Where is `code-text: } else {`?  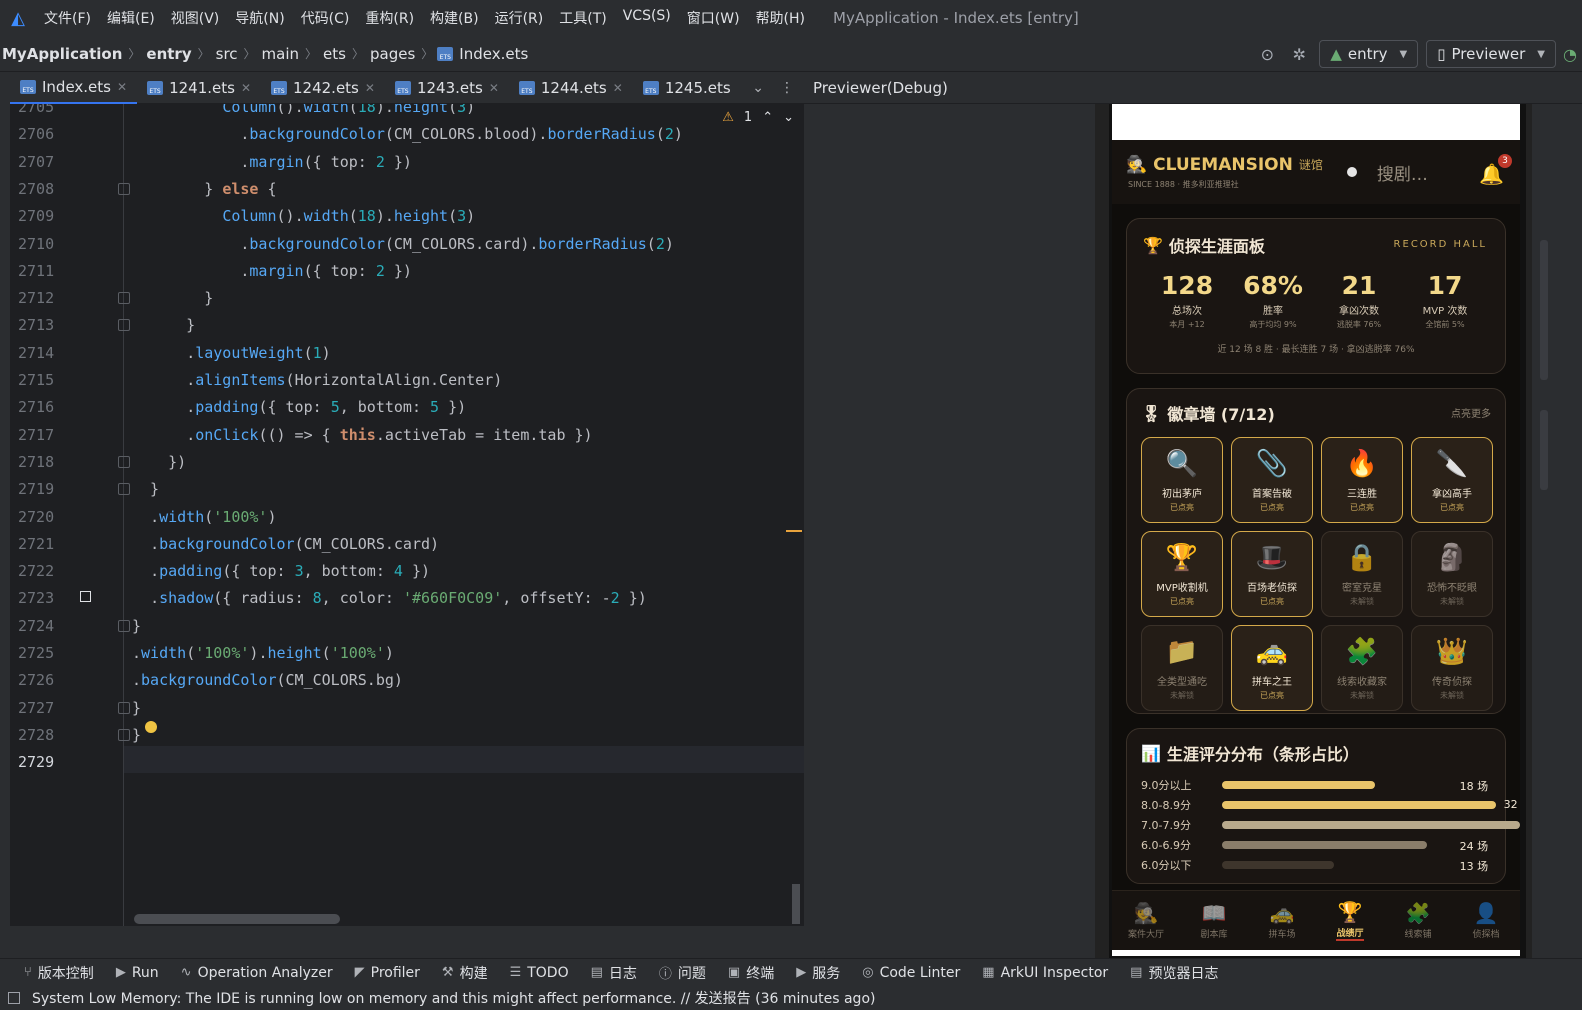 code-text: } else { is located at coordinates (204, 189).